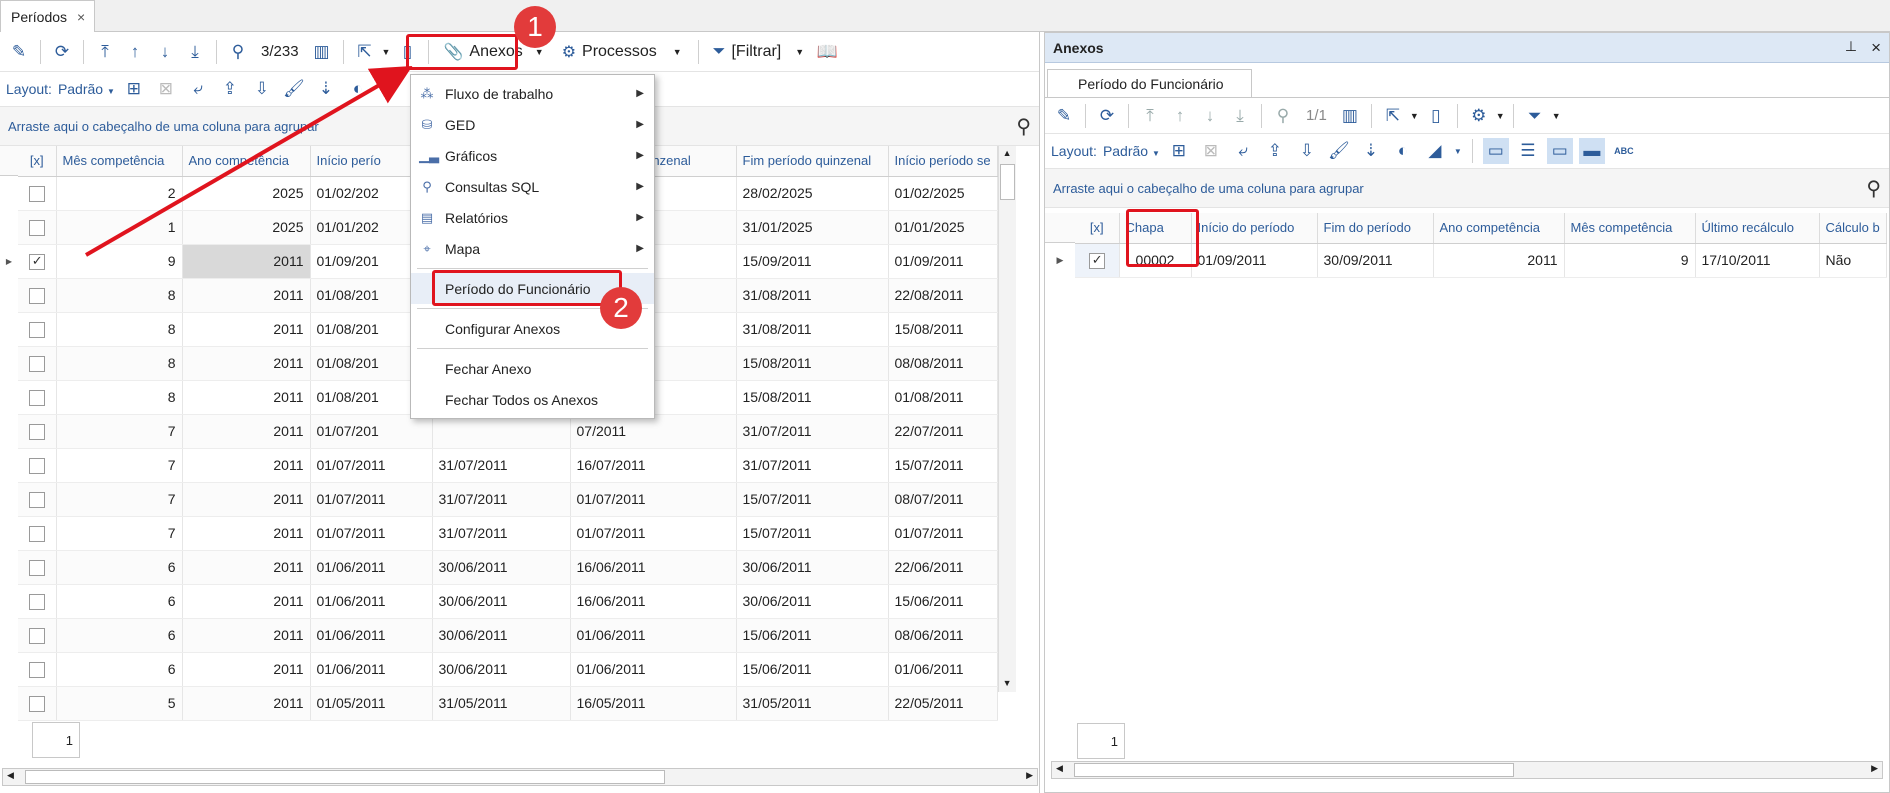 The width and height of the screenshot is (1890, 793). I want to click on col-ultimo-recalculo: Último recálculo, so click(1757, 228).